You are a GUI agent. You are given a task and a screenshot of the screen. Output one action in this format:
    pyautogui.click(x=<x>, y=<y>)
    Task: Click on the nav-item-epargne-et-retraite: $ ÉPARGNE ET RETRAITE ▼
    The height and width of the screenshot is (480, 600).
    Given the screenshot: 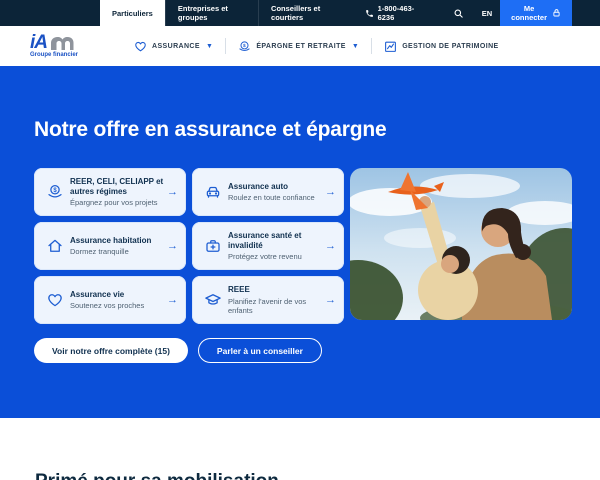 What is the action you would take?
    pyautogui.click(x=298, y=46)
    